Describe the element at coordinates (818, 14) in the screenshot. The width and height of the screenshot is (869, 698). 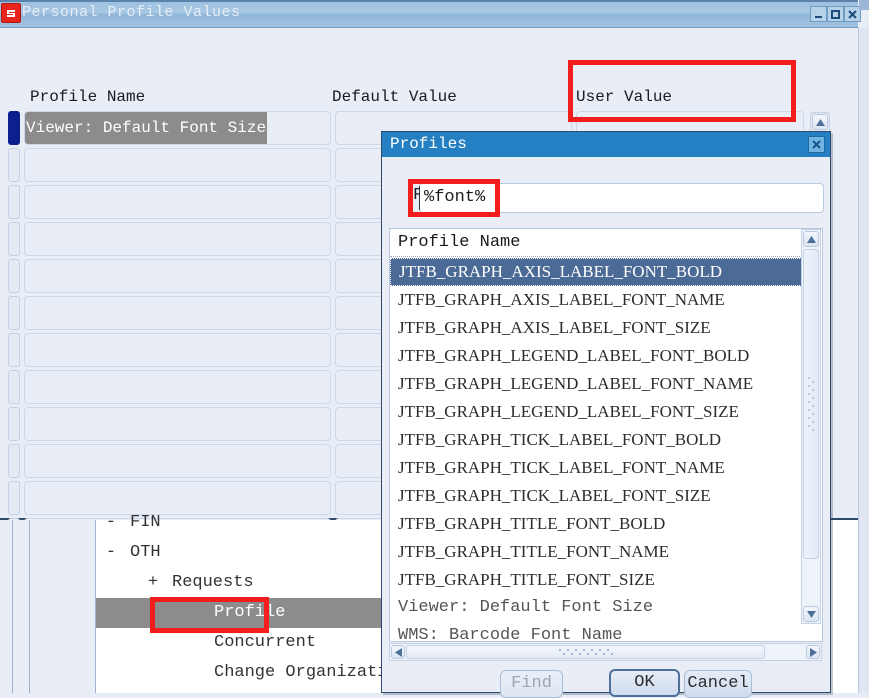
I see `minimize-icon` at that location.